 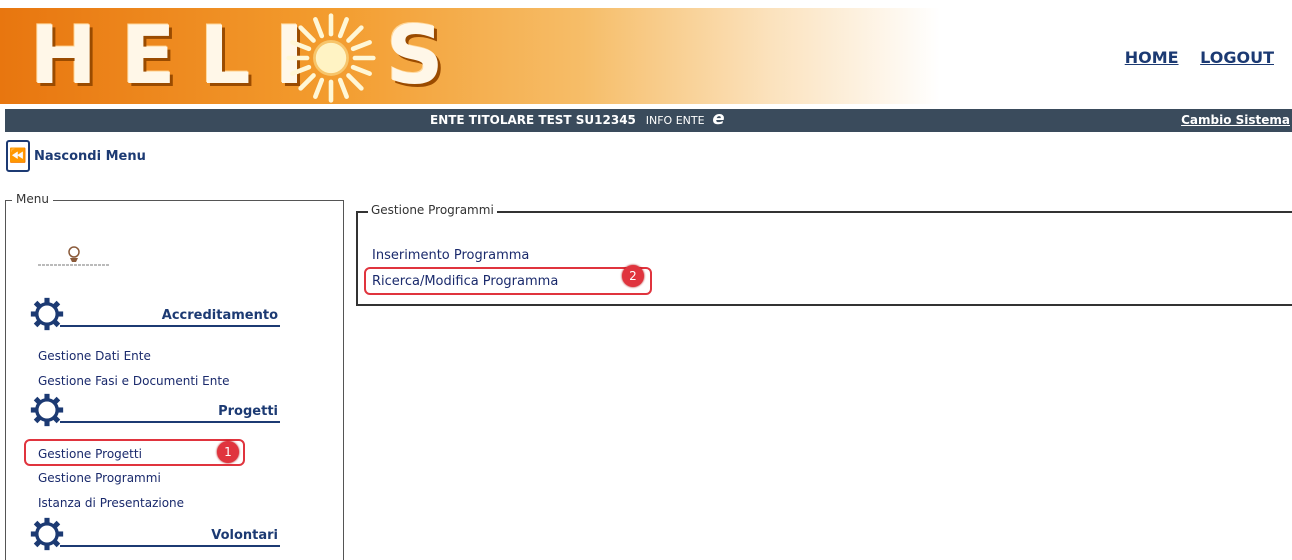 What do you see at coordinates (1237, 57) in the screenshot?
I see `logout-link: LOGOUT` at bounding box center [1237, 57].